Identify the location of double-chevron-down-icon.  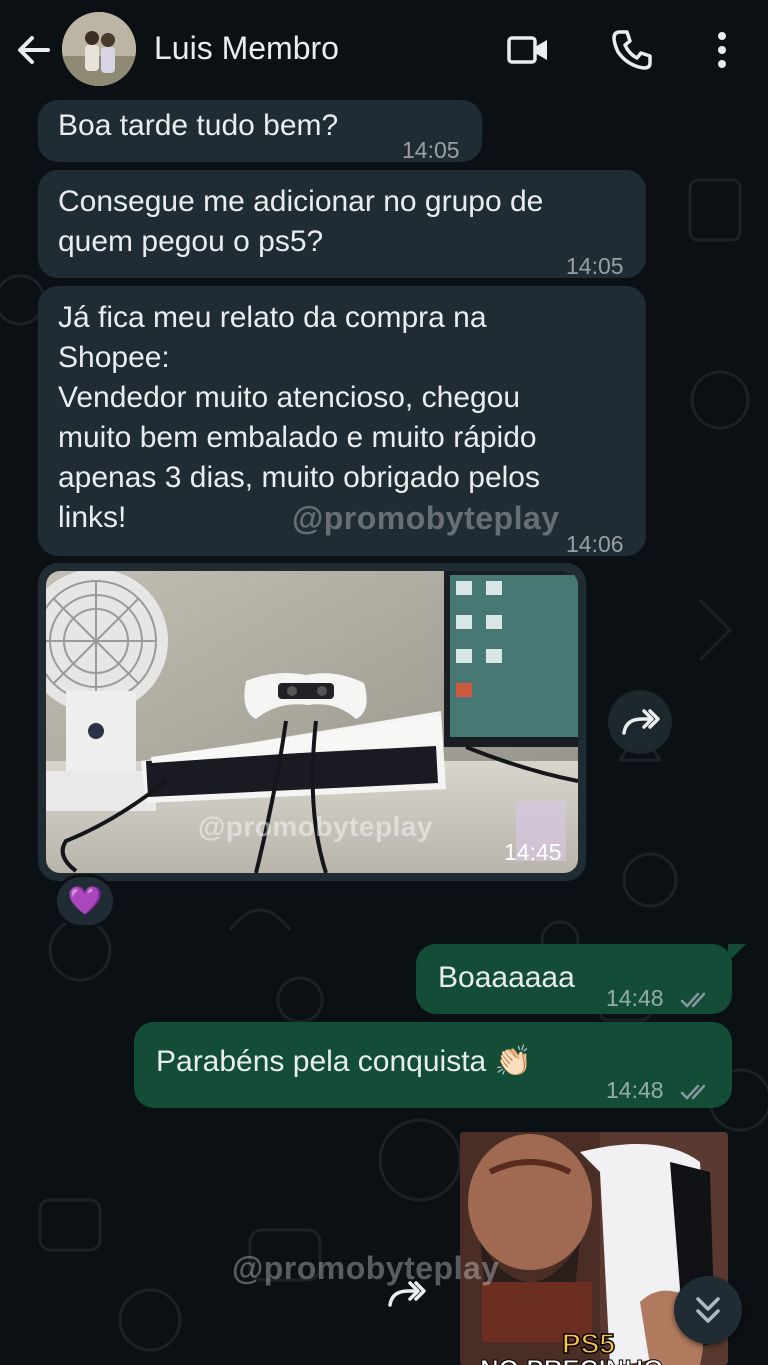
(708, 1310).